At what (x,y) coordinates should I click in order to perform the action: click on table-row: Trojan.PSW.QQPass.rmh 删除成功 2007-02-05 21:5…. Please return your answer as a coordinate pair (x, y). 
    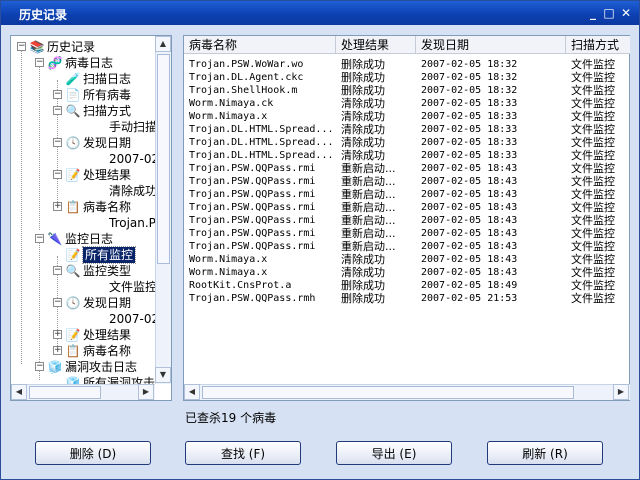
    Looking at the image, I should click on (407, 298).